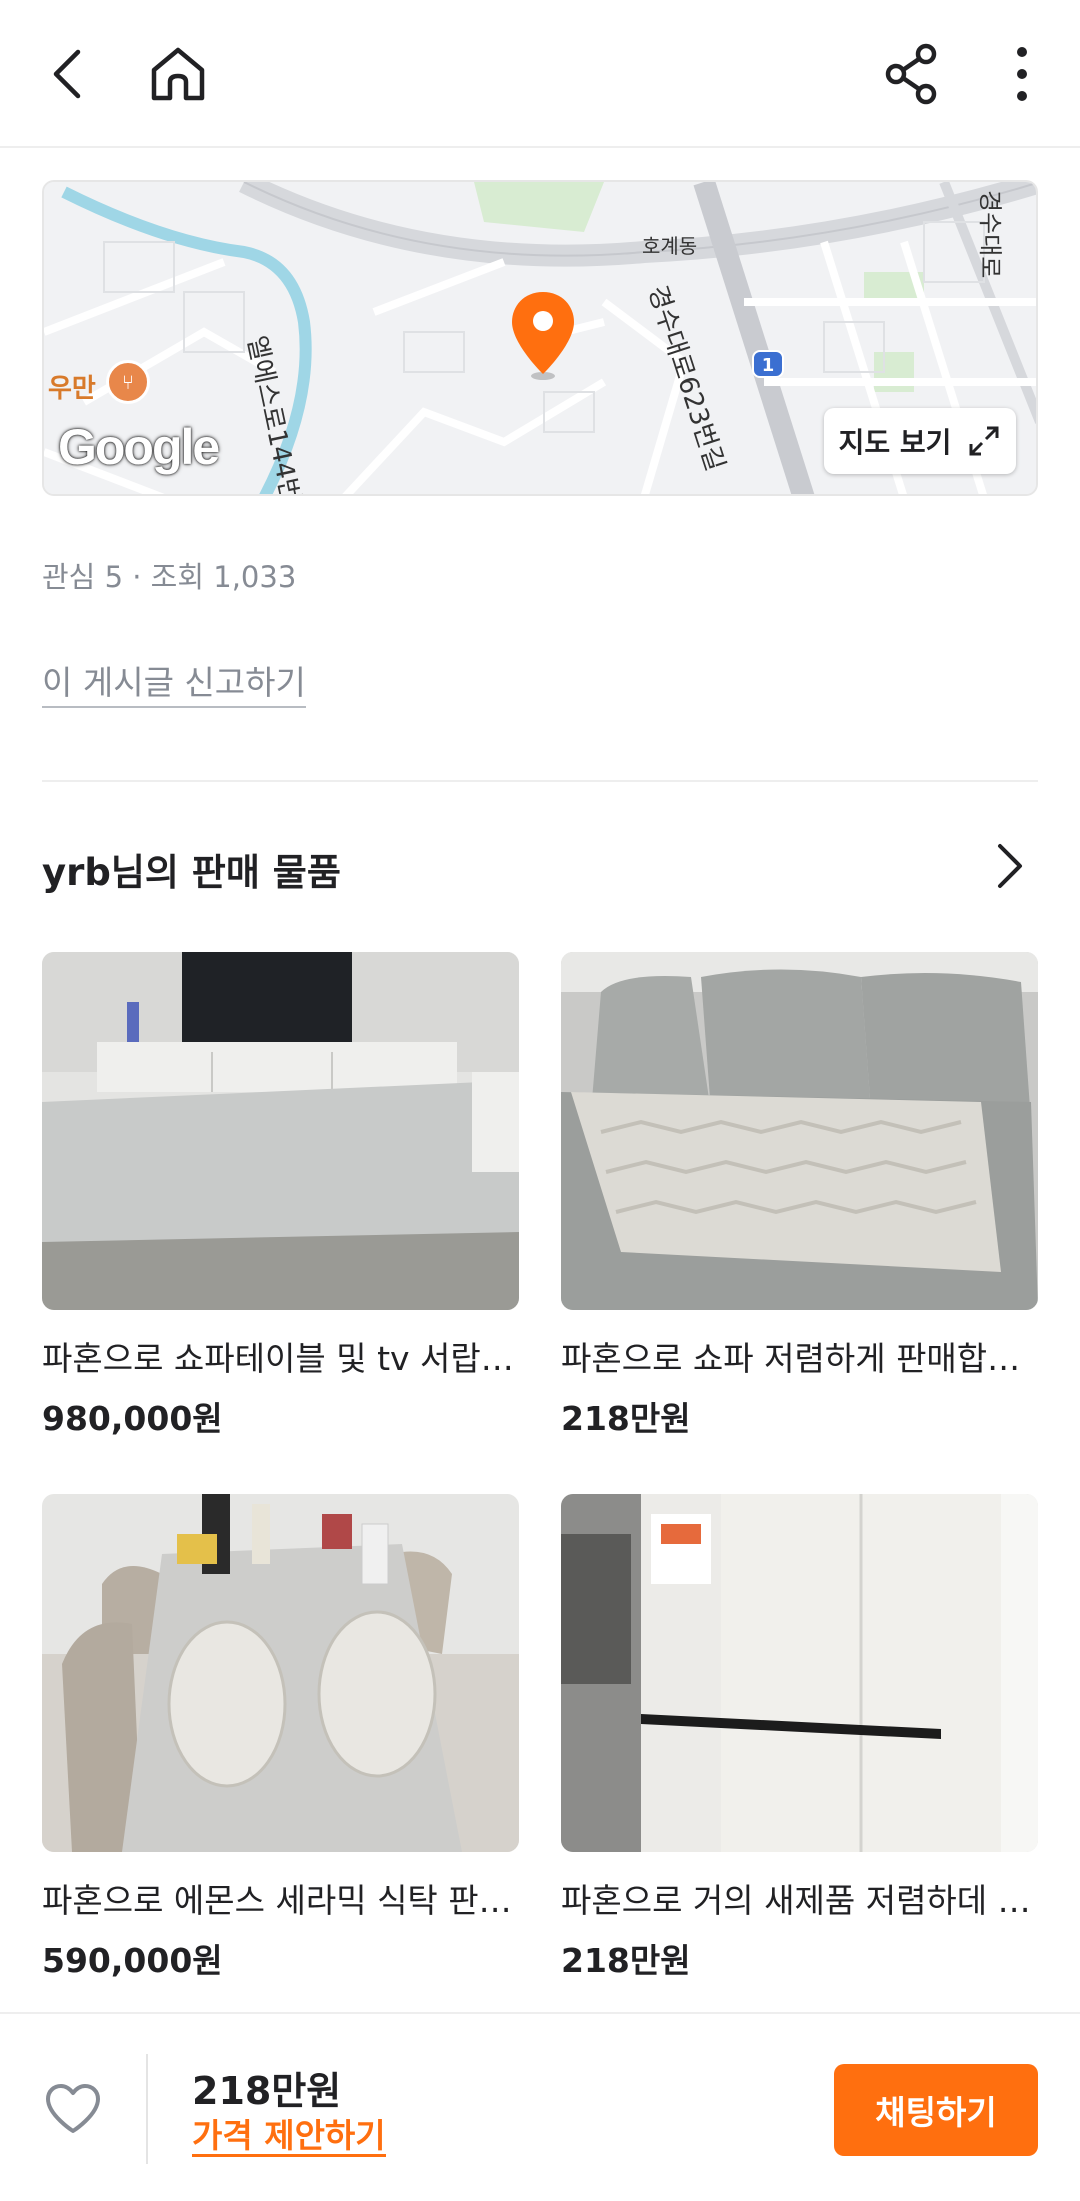 Image resolution: width=1080 pixels, height=2201 pixels. I want to click on price-offer-link: 가격 제안하기, so click(289, 2137).